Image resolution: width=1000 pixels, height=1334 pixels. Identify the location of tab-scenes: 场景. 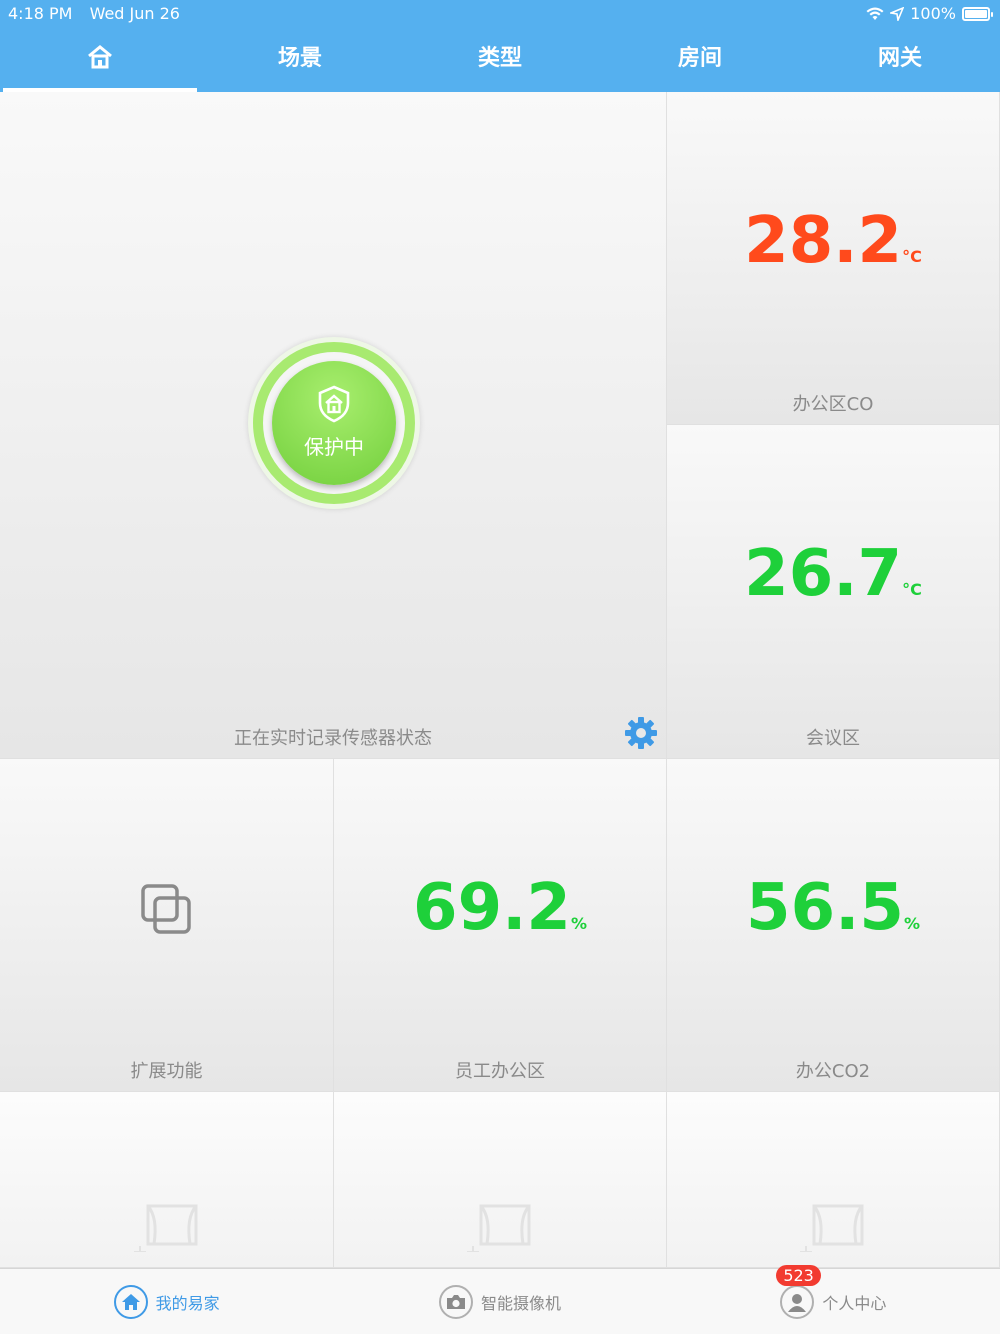
(300, 64).